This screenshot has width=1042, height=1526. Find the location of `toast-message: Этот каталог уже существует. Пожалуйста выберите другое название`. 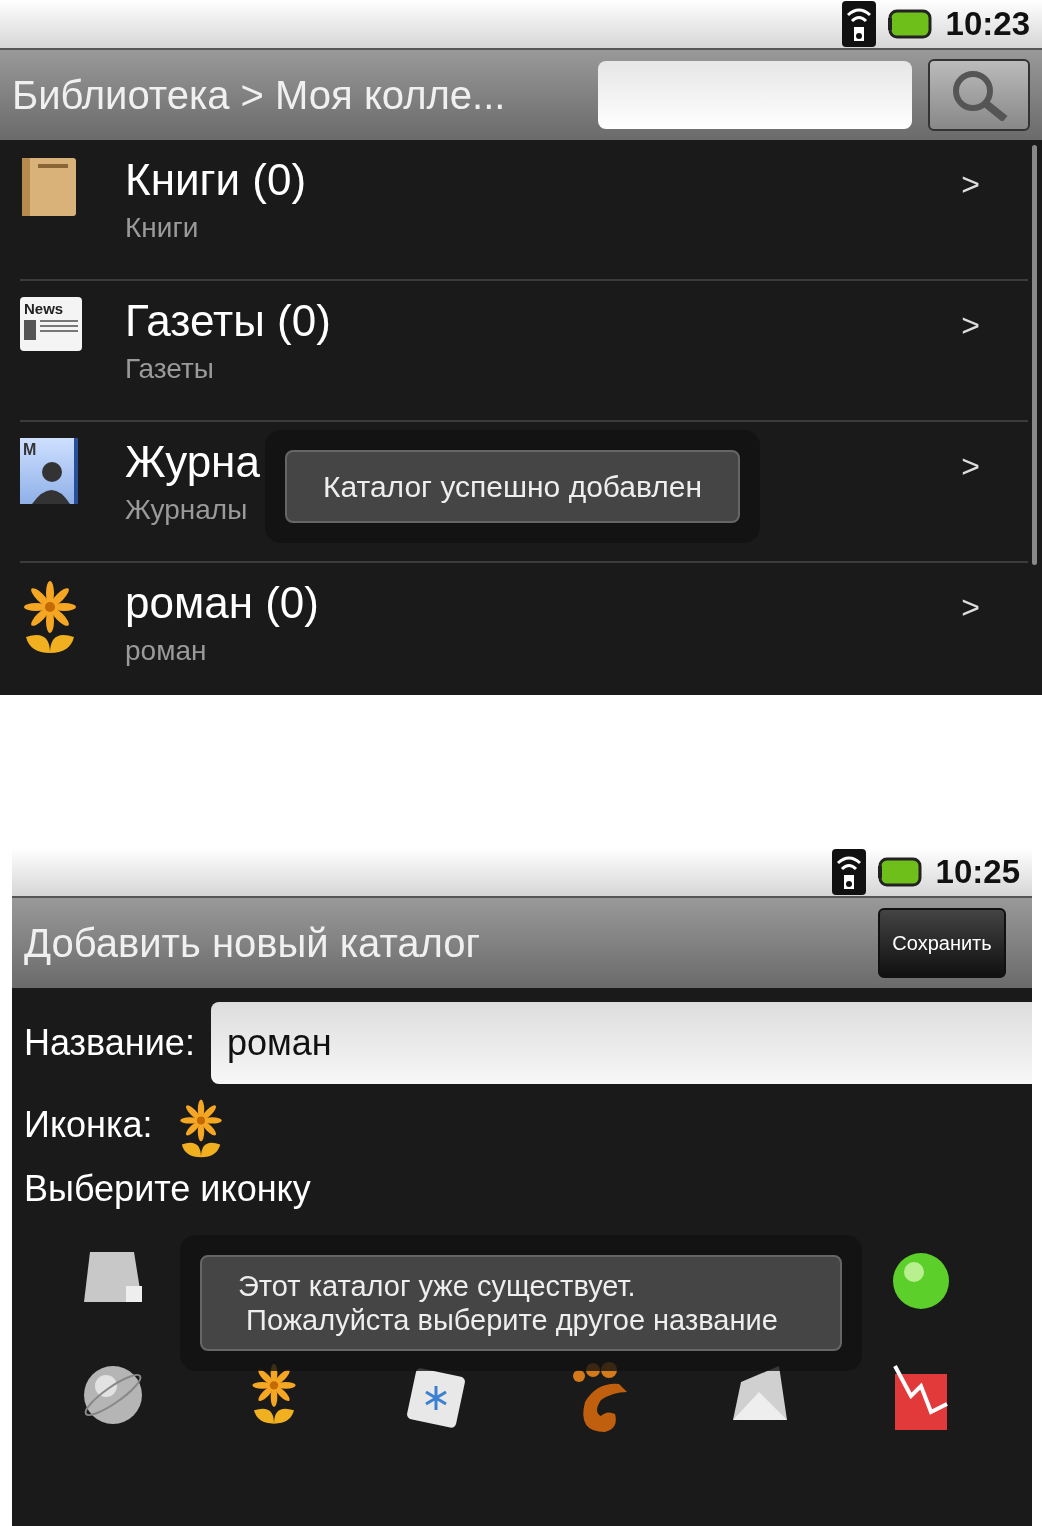

toast-message: Этот каталог уже существует. Пожалуйста выберите другое название is located at coordinates (521, 1303).